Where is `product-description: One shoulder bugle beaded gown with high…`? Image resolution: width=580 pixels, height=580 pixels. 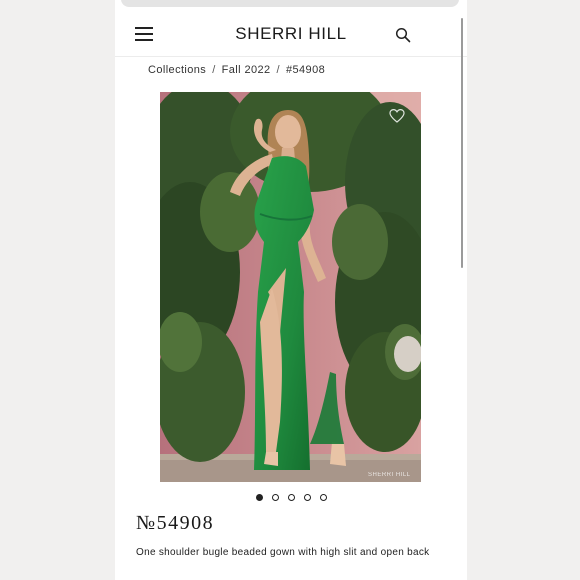 product-description: One shoulder bugle beaded gown with high… is located at coordinates (283, 552).